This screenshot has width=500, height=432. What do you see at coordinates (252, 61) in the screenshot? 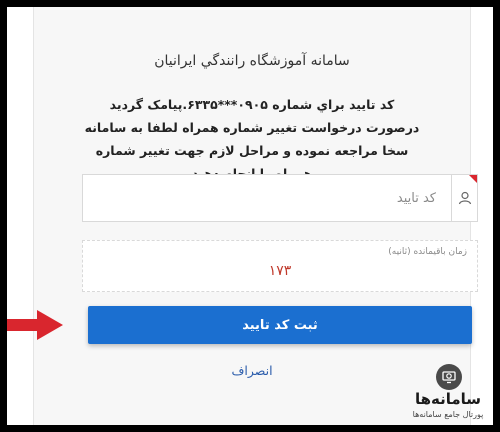
I see `dialog-title: سامانه آموزشگاه رانندگي ايرانيان` at bounding box center [252, 61].